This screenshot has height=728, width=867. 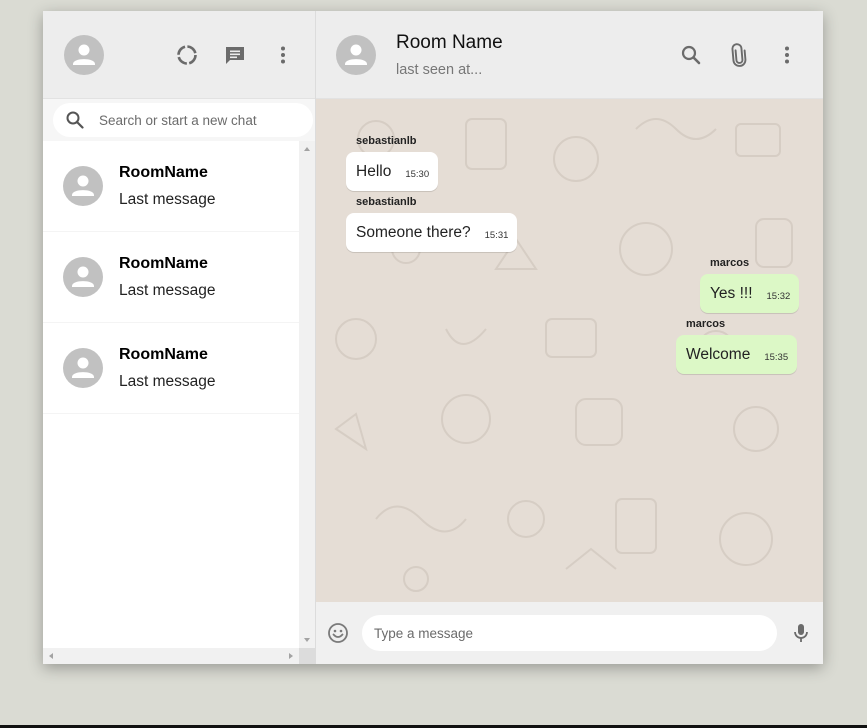 I want to click on message-time: 15:35, so click(x=776, y=357).